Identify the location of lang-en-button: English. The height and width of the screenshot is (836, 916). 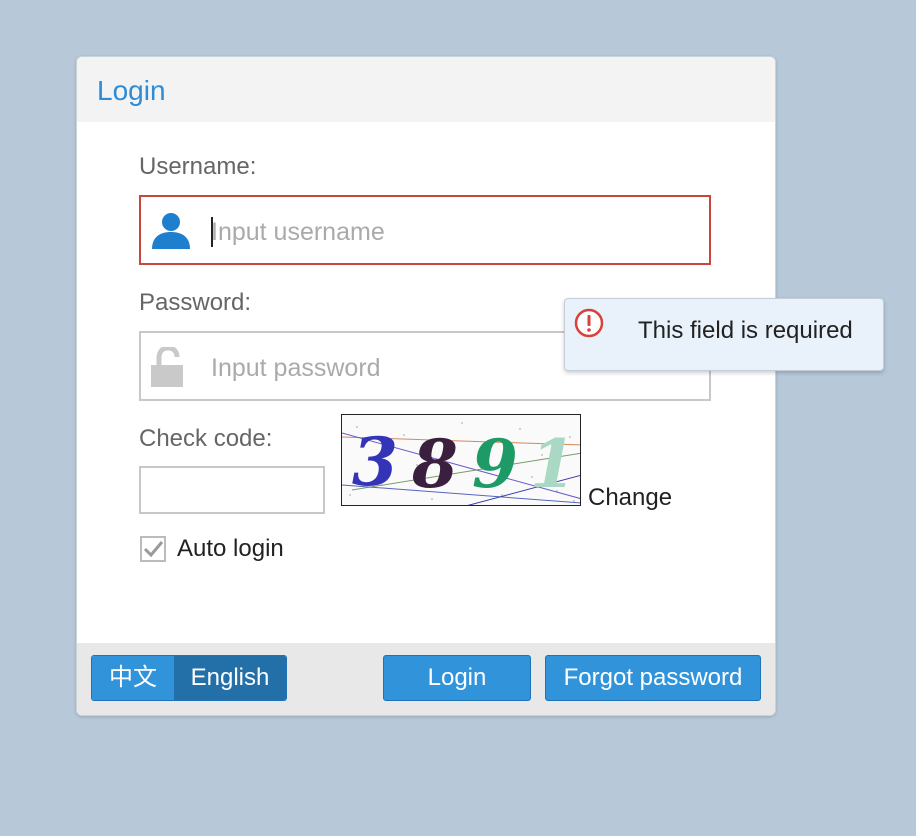
(230, 678).